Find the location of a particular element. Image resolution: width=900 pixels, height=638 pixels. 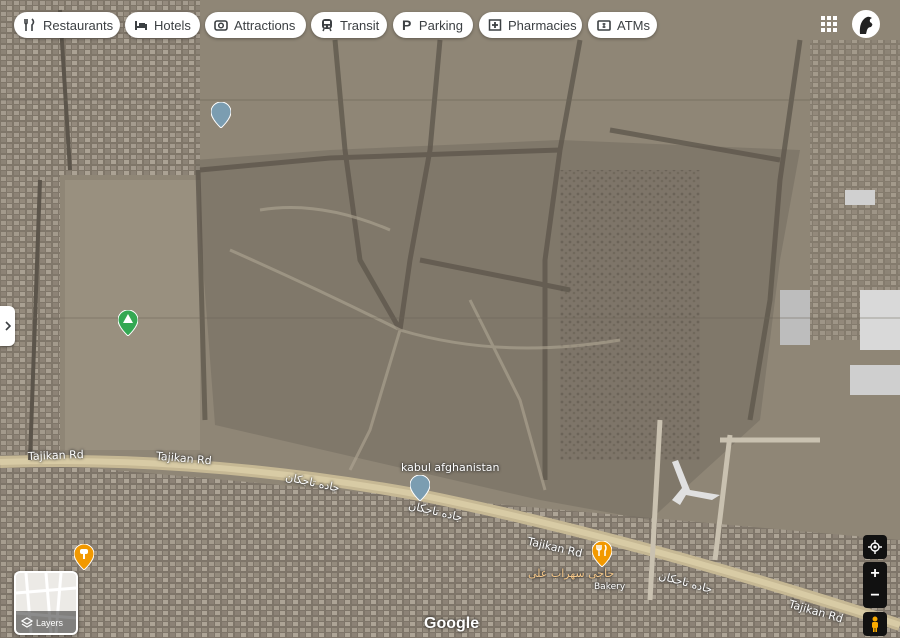

chip-label: ATMs is located at coordinates (633, 25).